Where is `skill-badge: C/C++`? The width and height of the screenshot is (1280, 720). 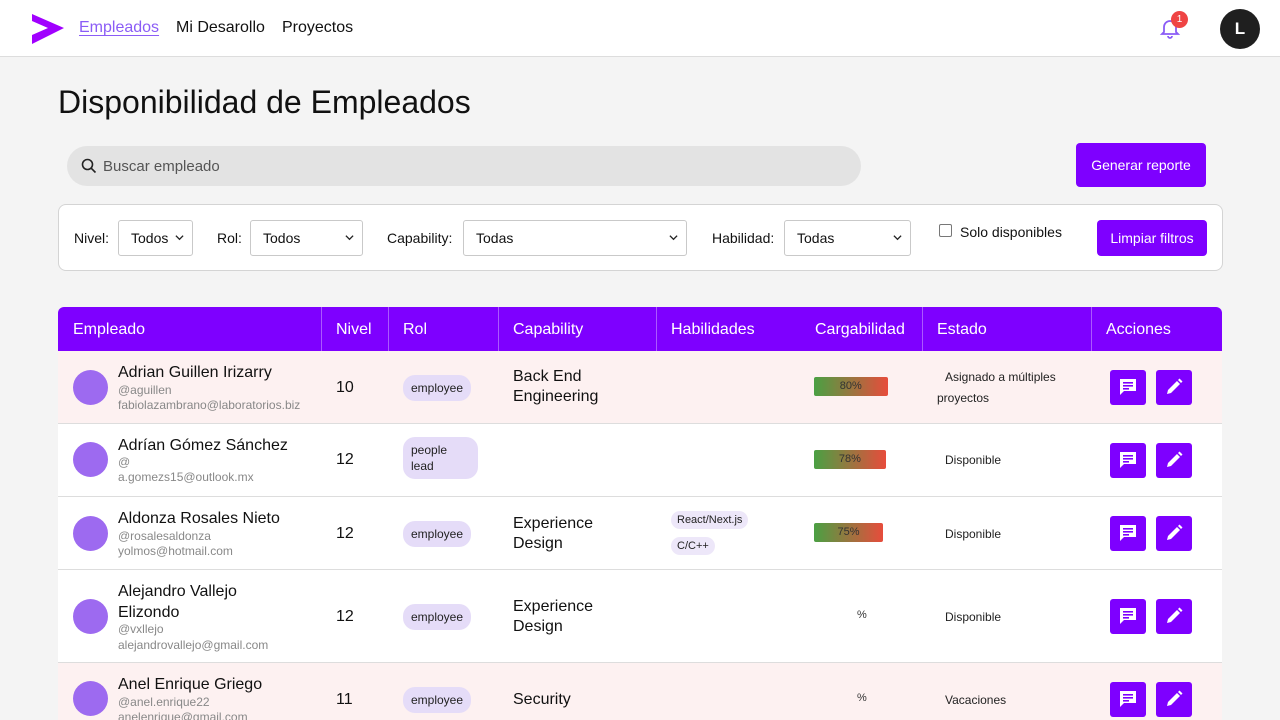
skill-badge: C/C++ is located at coordinates (693, 546).